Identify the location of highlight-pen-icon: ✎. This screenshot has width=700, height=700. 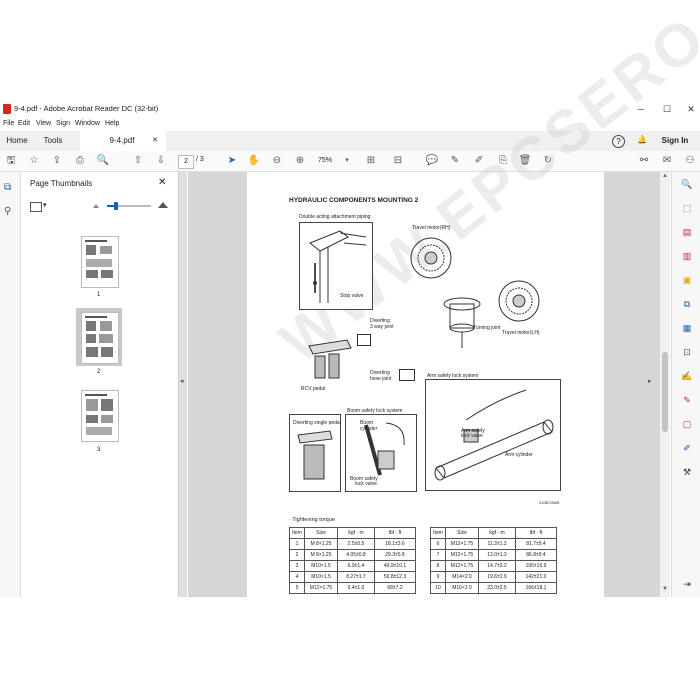
(455, 161).